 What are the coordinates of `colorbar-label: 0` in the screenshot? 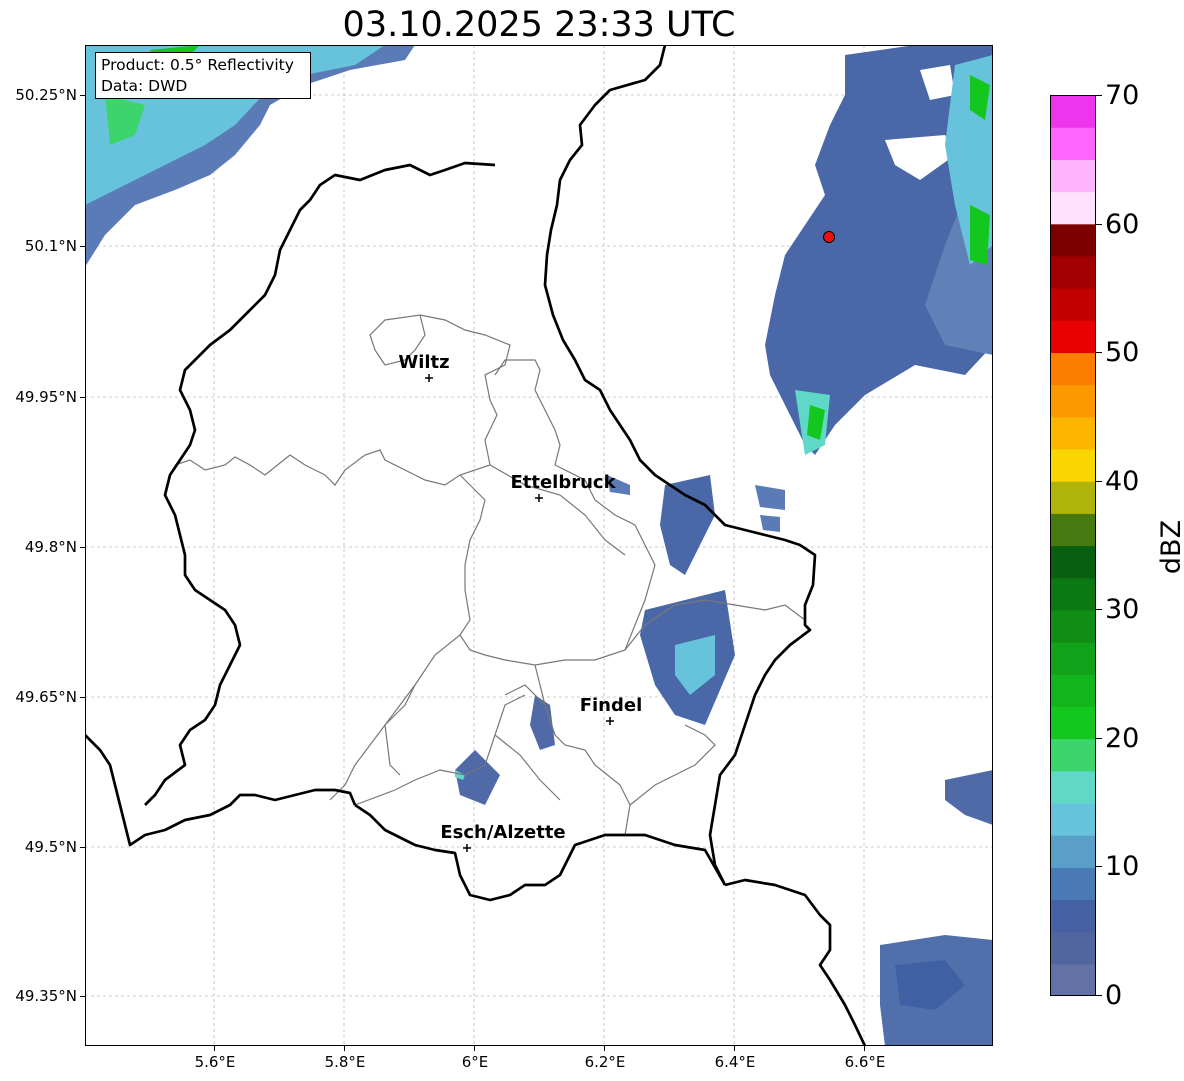 It's located at (1114, 995).